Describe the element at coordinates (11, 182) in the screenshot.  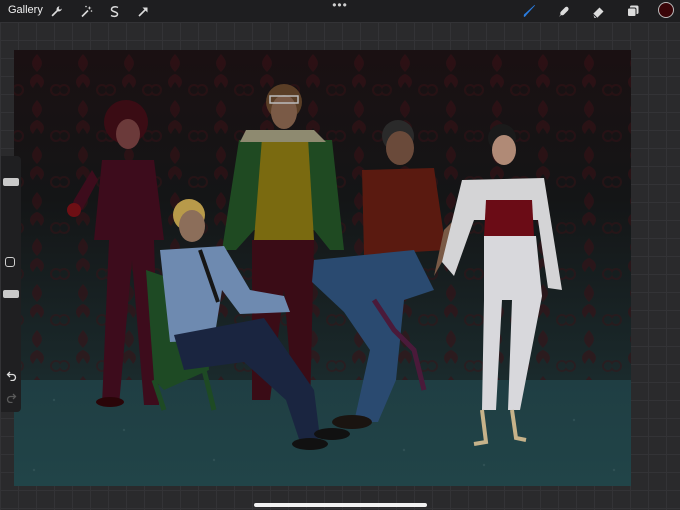
I see `brush-size-slider` at that location.